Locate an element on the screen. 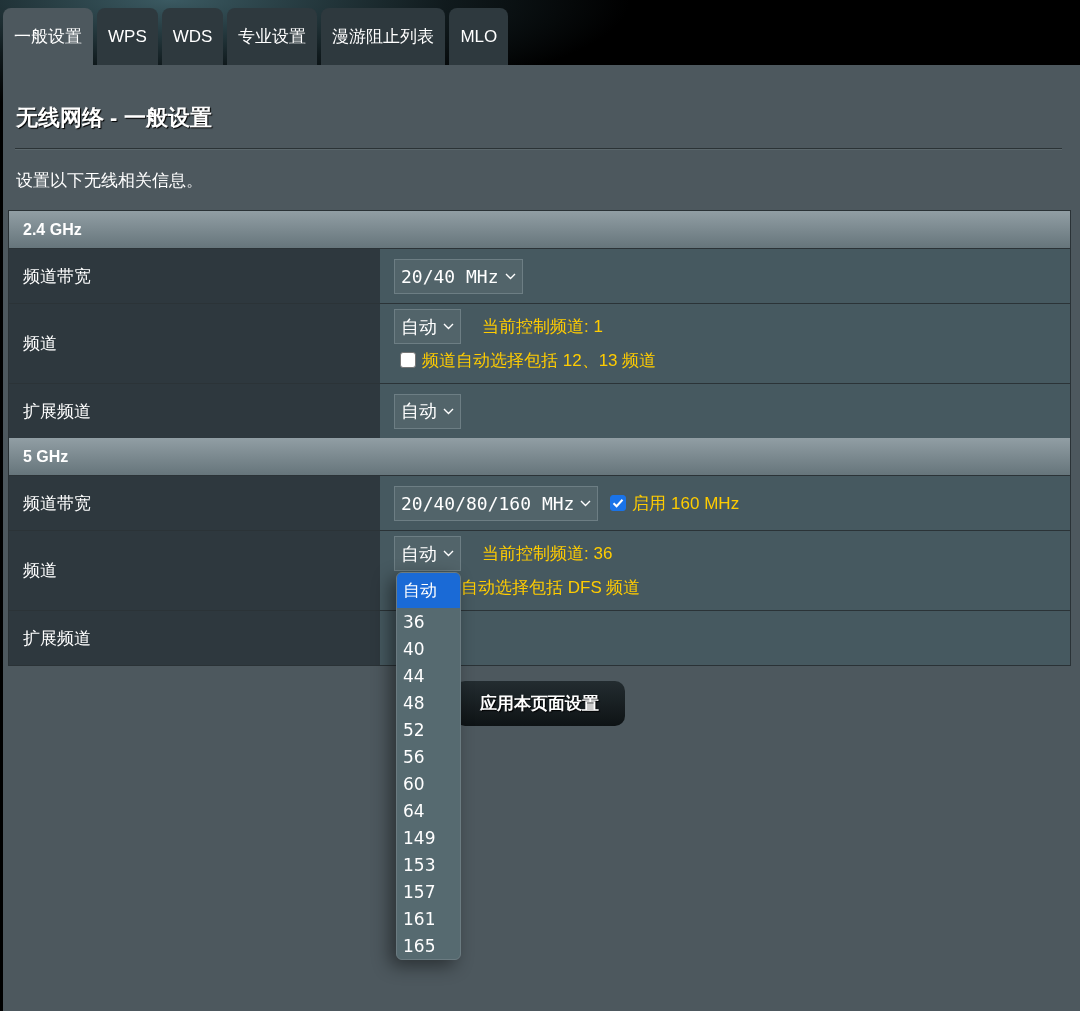 This screenshot has height=1011, width=1080. section-header: 5 GHz is located at coordinates (539, 456).